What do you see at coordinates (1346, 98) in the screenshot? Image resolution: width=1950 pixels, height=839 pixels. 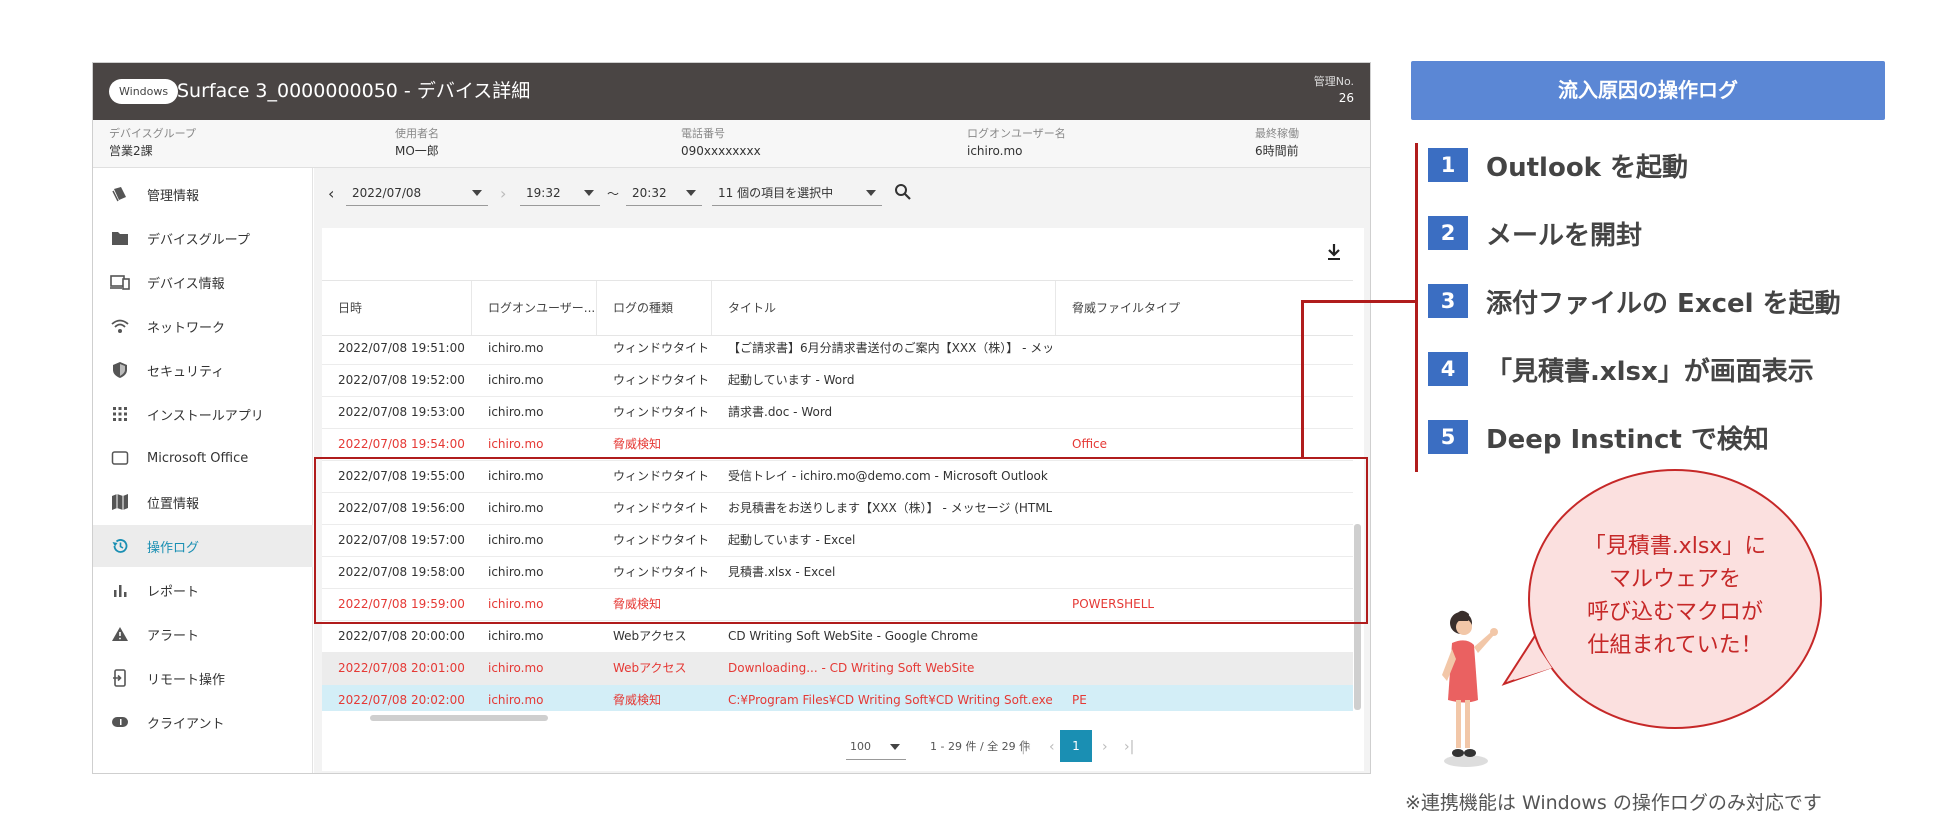 I see `management-number-value: 26` at bounding box center [1346, 98].